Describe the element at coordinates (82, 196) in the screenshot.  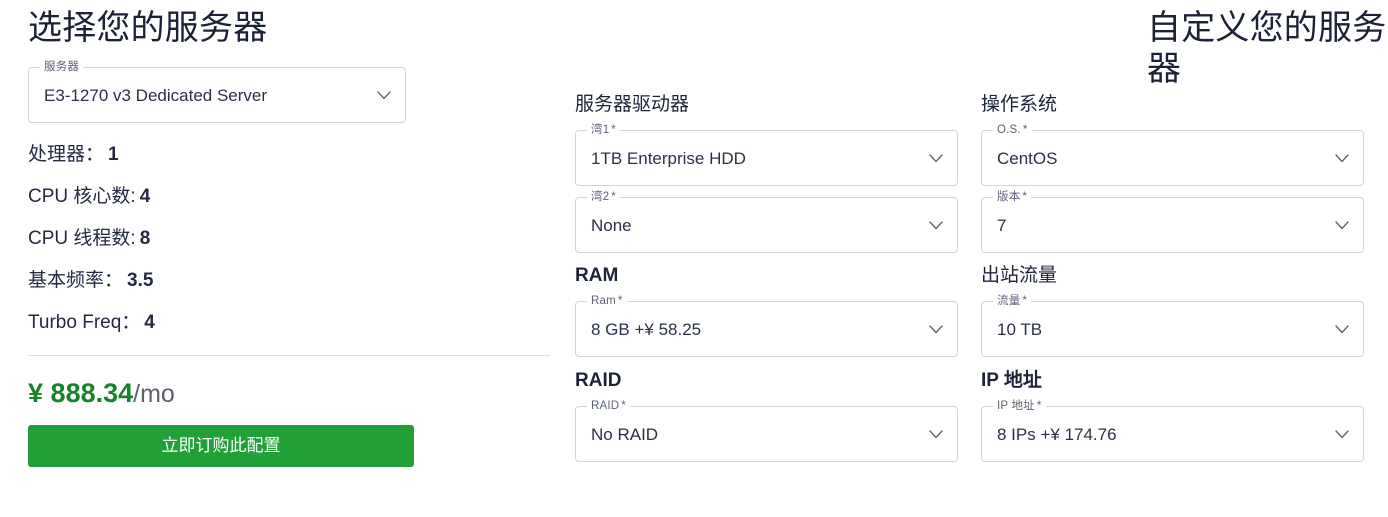
I see `spec-label: CPU 核心数:` at that location.